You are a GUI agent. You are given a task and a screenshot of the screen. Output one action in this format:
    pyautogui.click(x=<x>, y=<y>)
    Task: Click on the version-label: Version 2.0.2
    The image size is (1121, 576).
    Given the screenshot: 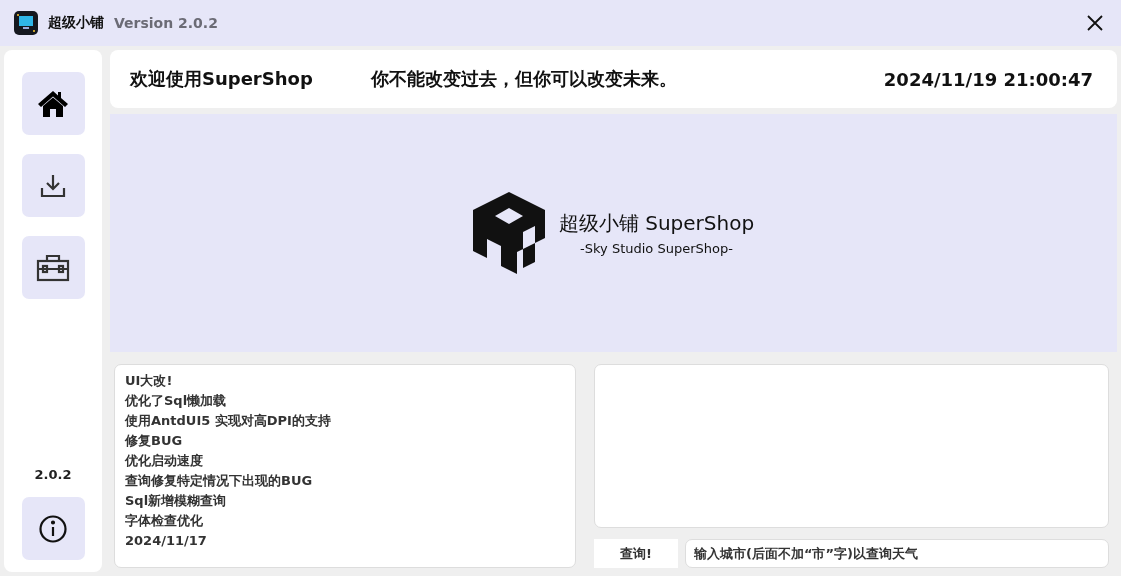 What is the action you would take?
    pyautogui.click(x=166, y=23)
    